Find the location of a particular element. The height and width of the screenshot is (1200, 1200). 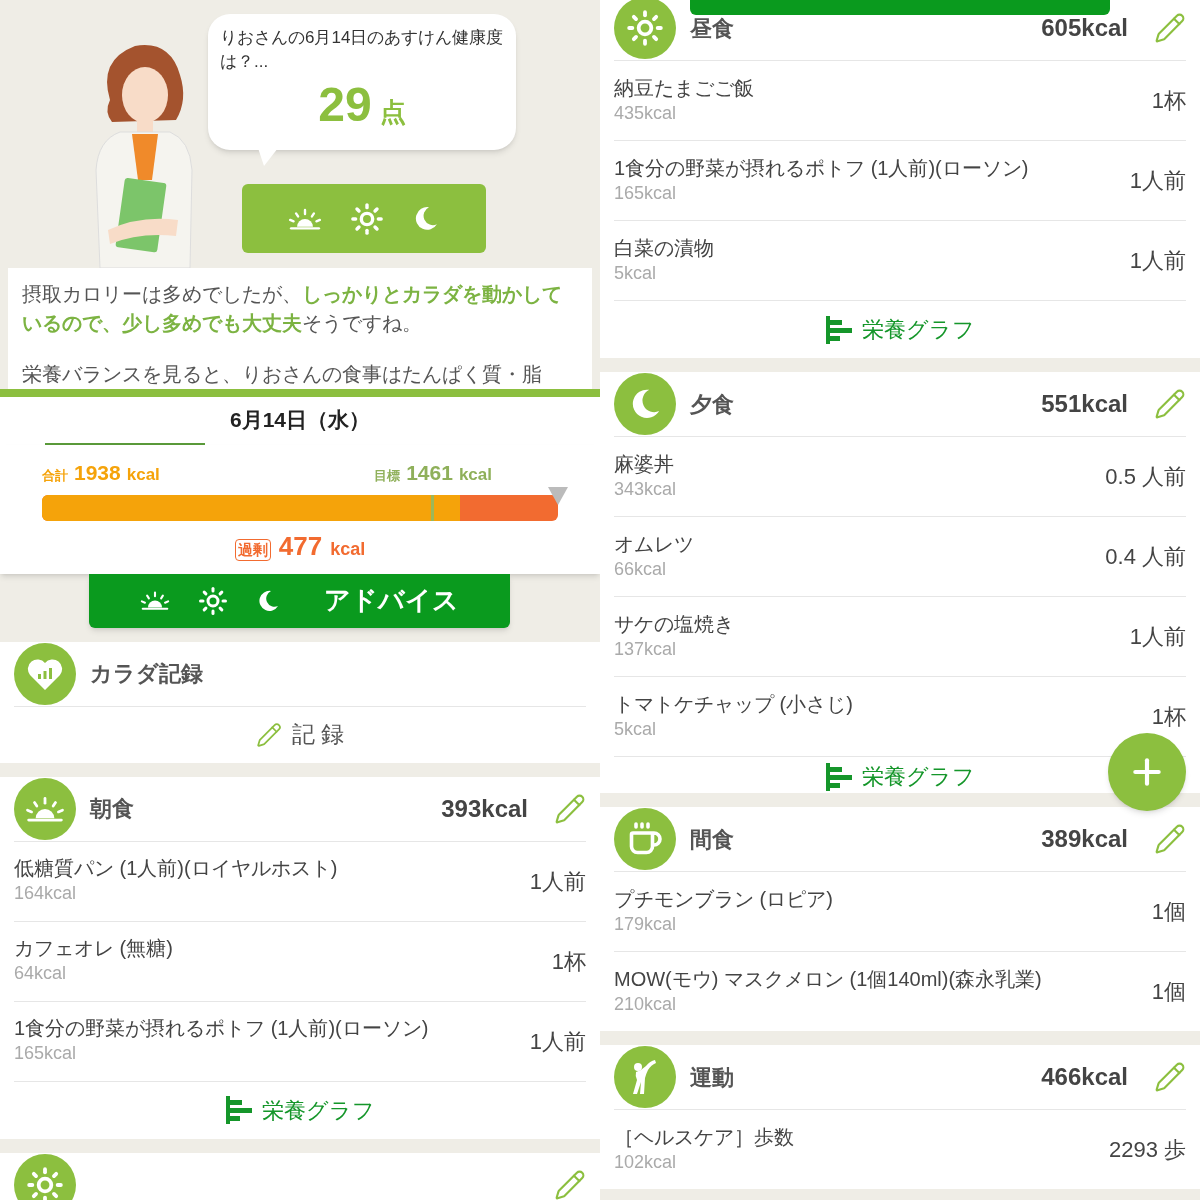

total-kcal: 1938 is located at coordinates (97, 473).